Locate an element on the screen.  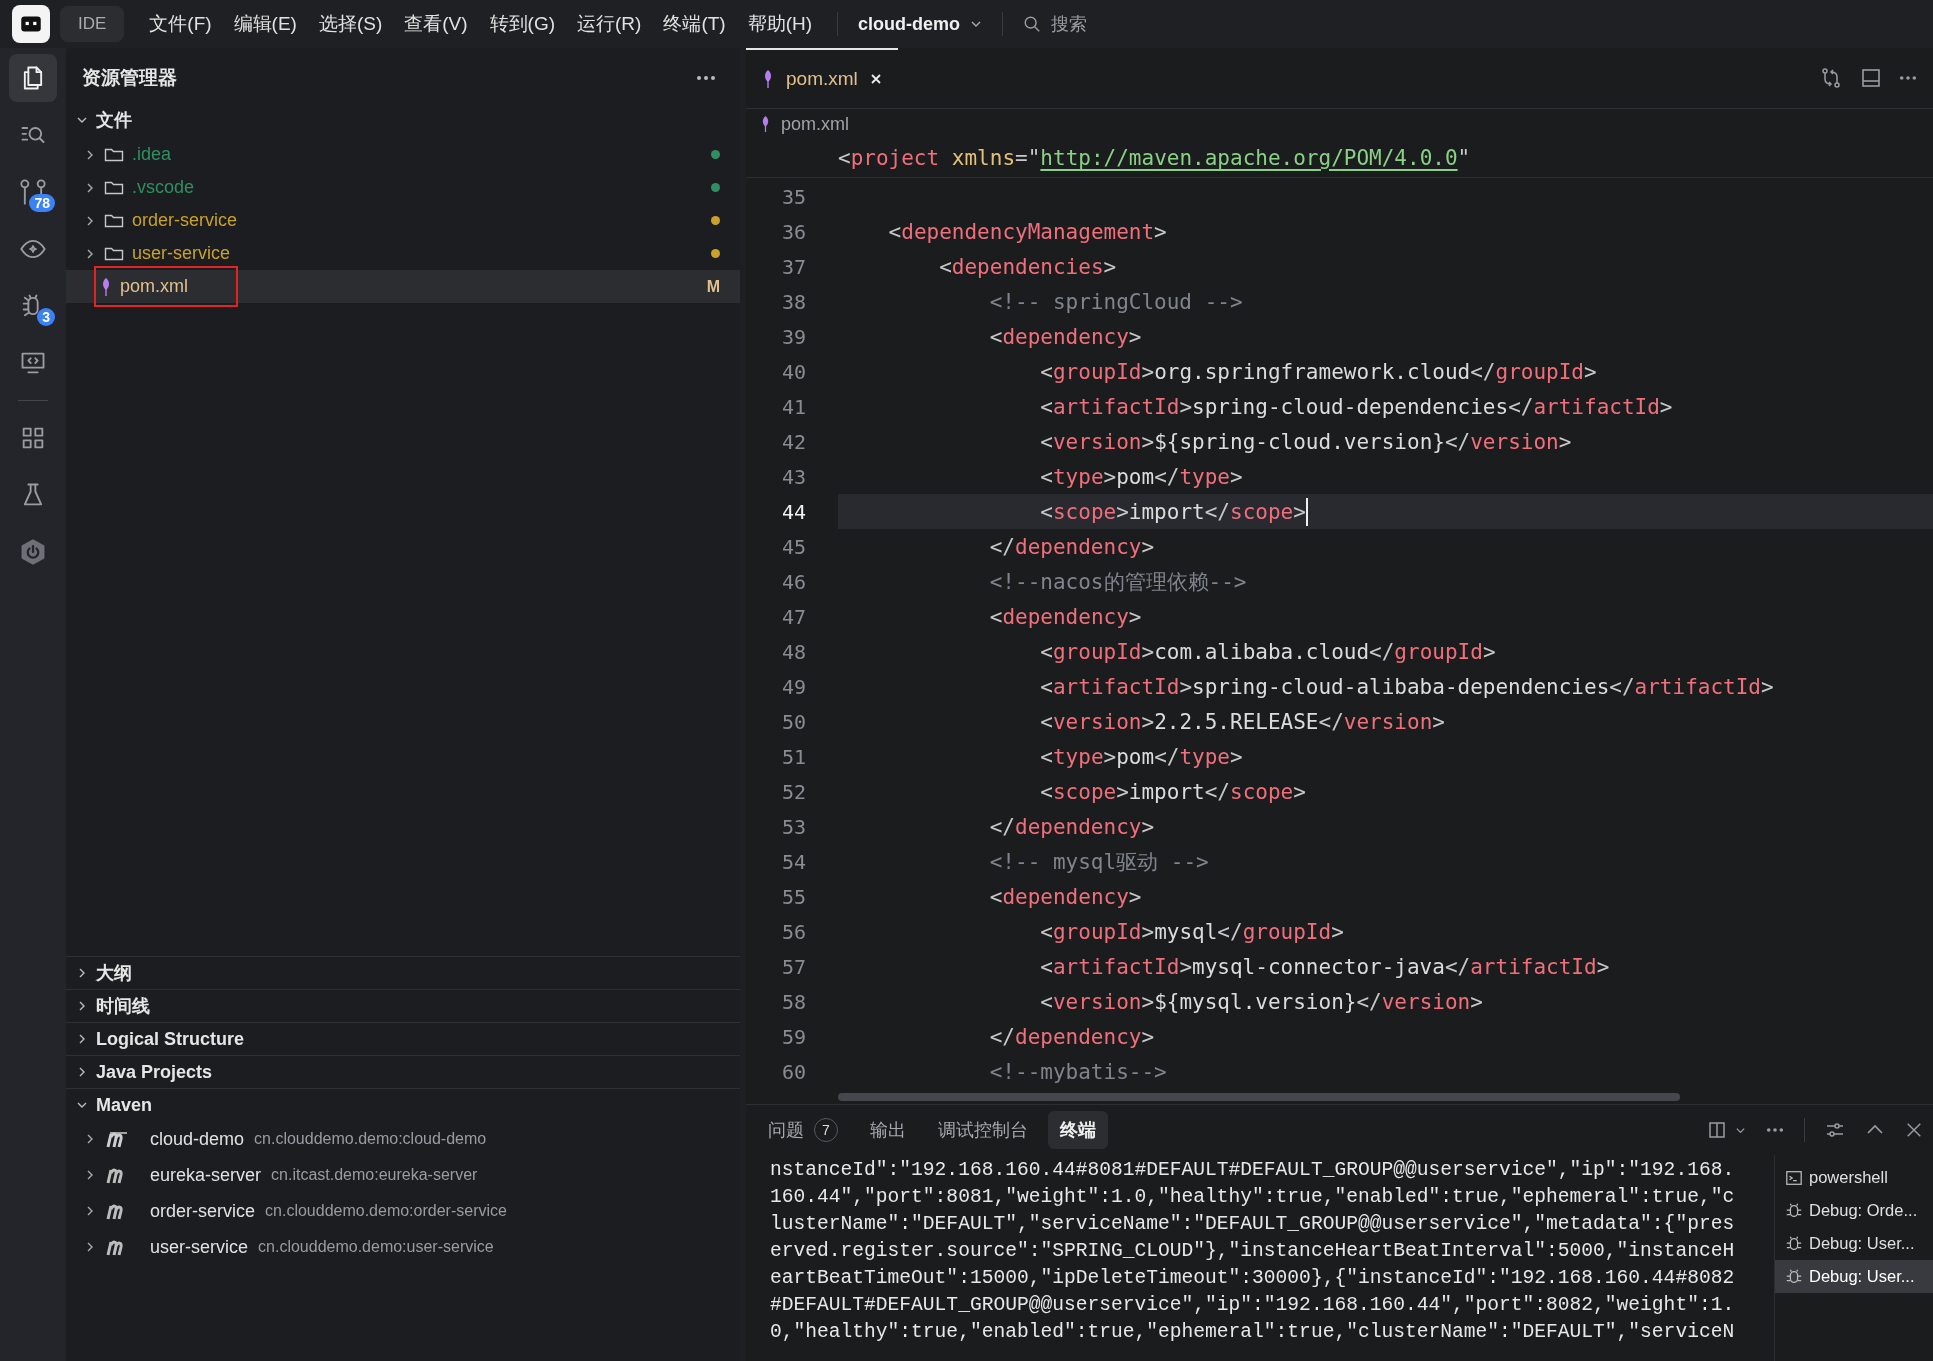
line-number: 53 is located at coordinates (793, 826).